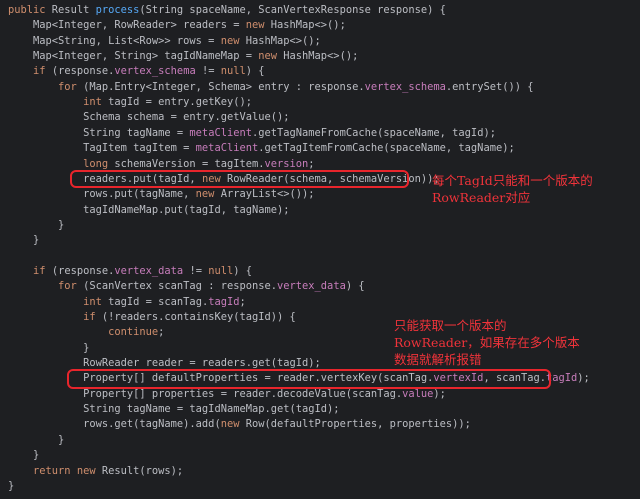 The image size is (640, 499). What do you see at coordinates (489, 86) in the screenshot?
I see `code-token: .entrySet()) {` at bounding box center [489, 86].